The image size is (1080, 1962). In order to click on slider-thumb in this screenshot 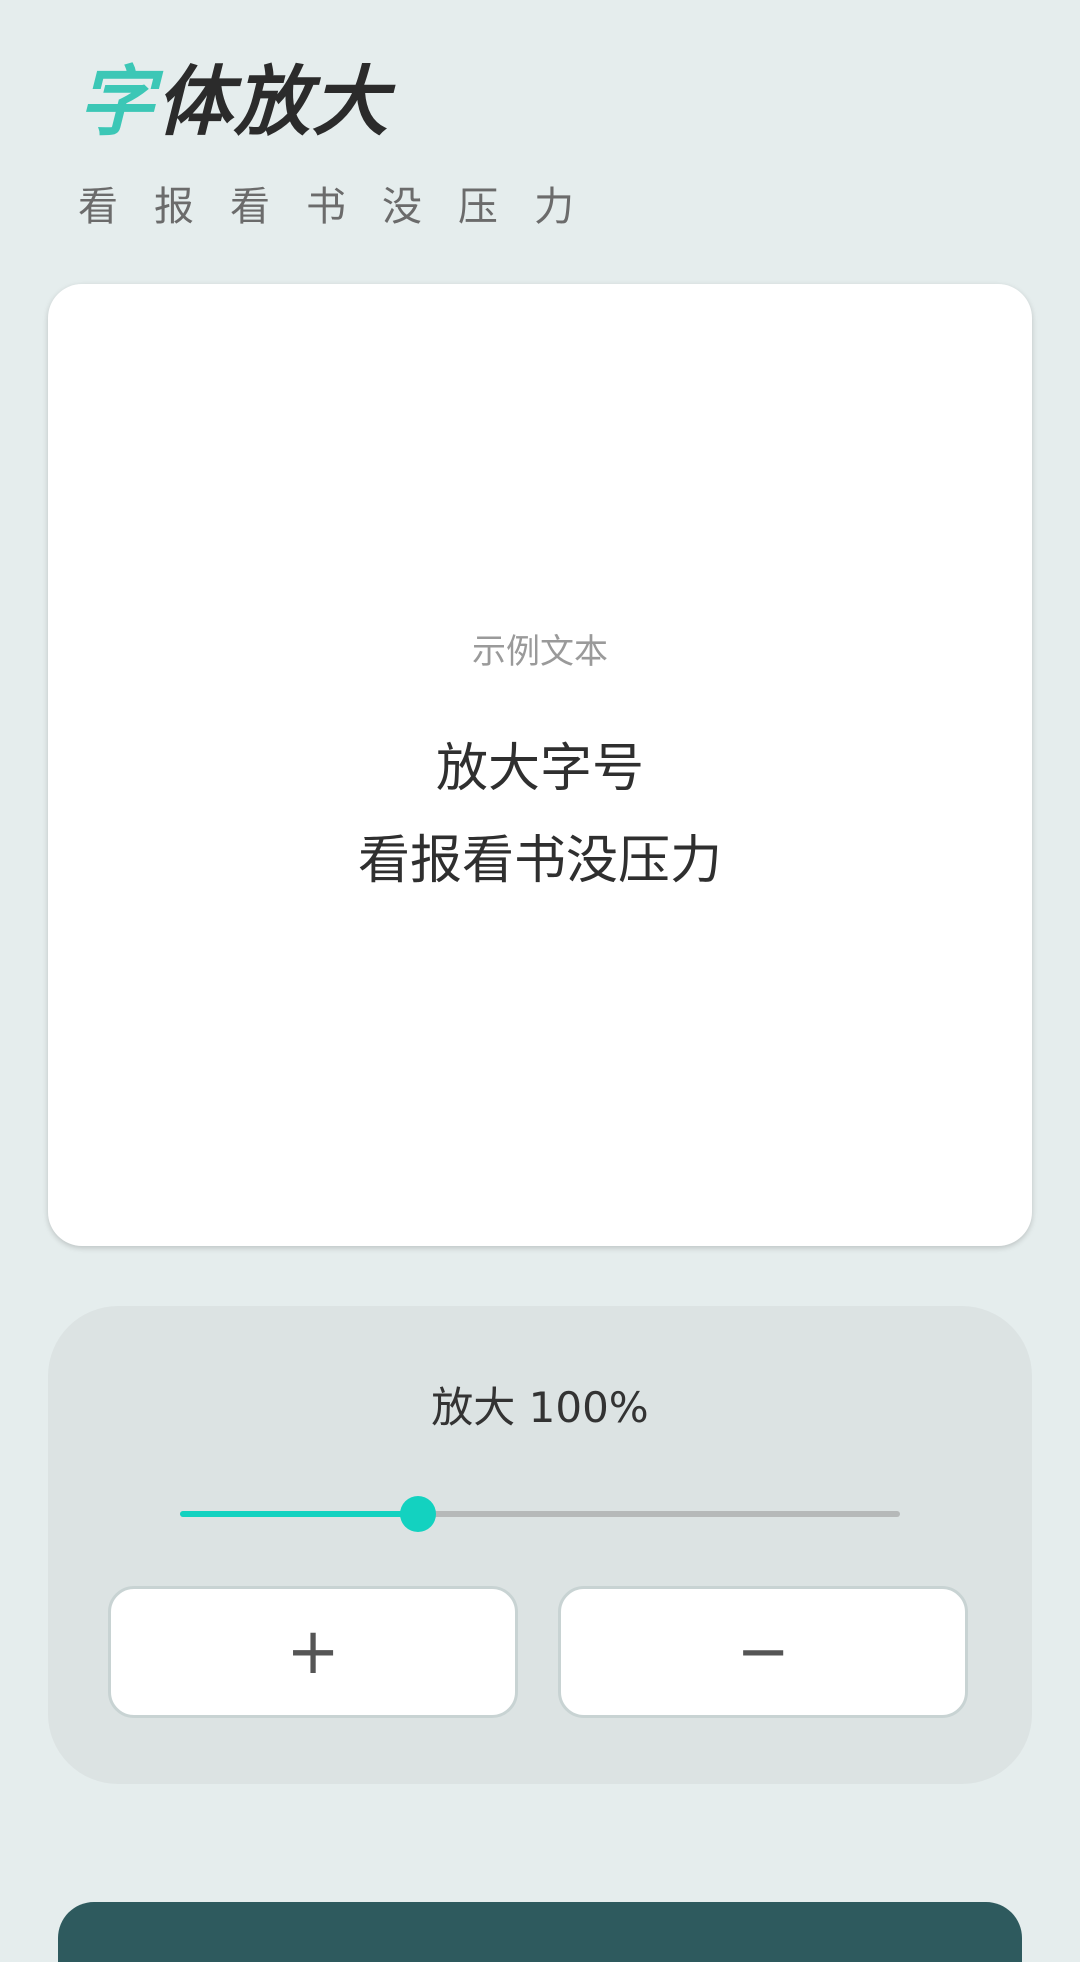, I will do `click(417, 1514)`.